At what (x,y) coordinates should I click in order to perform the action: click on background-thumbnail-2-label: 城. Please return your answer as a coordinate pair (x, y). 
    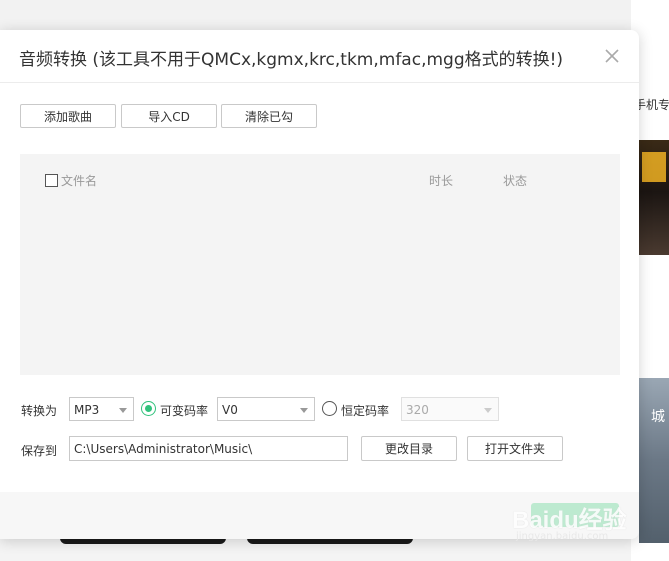
    Looking at the image, I should click on (658, 417).